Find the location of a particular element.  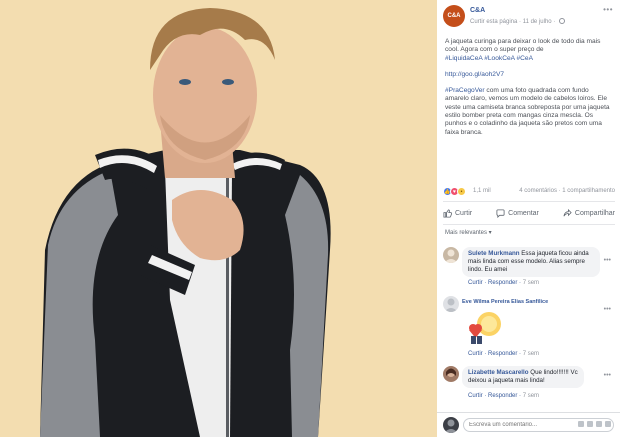

commenter-name: Sulete Murkmann is located at coordinates (494, 253).